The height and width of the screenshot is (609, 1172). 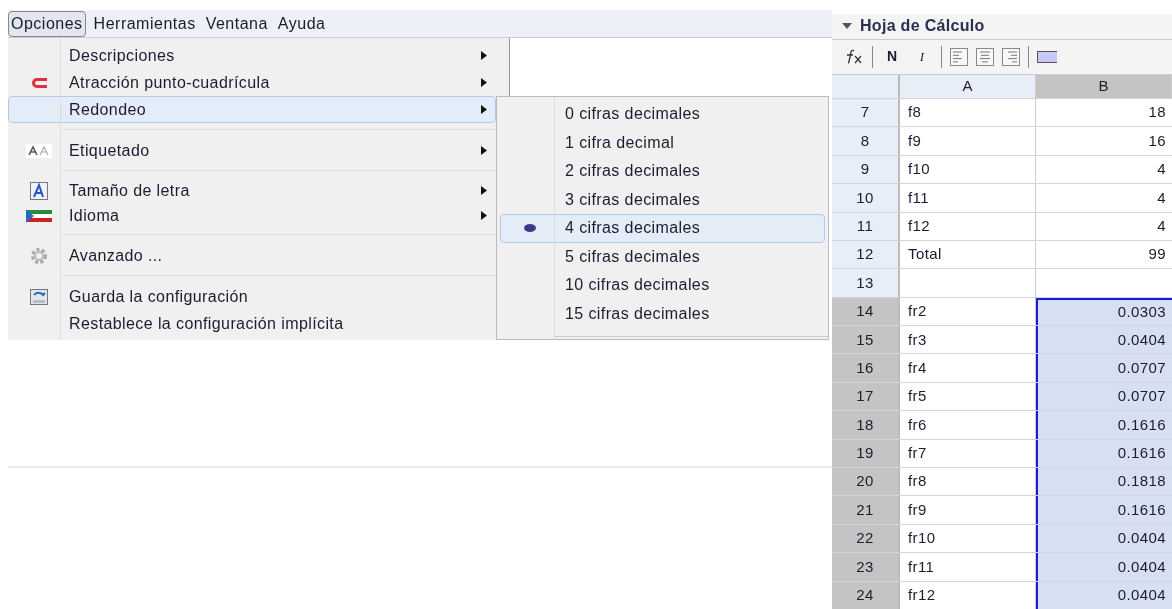 I want to click on table-cell: fr5, so click(x=968, y=396).